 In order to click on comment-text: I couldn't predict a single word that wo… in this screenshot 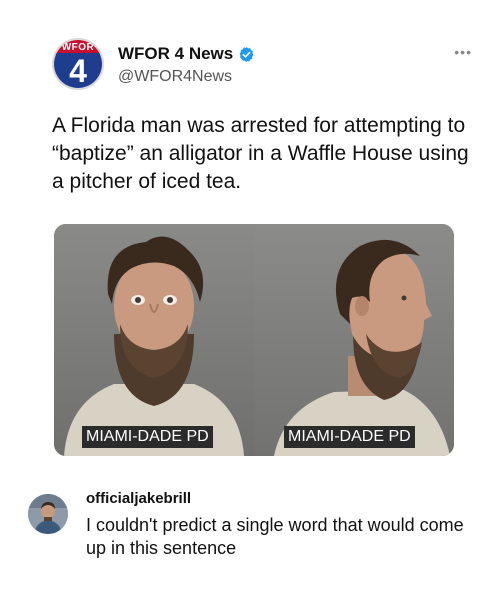, I will do `click(275, 536)`.